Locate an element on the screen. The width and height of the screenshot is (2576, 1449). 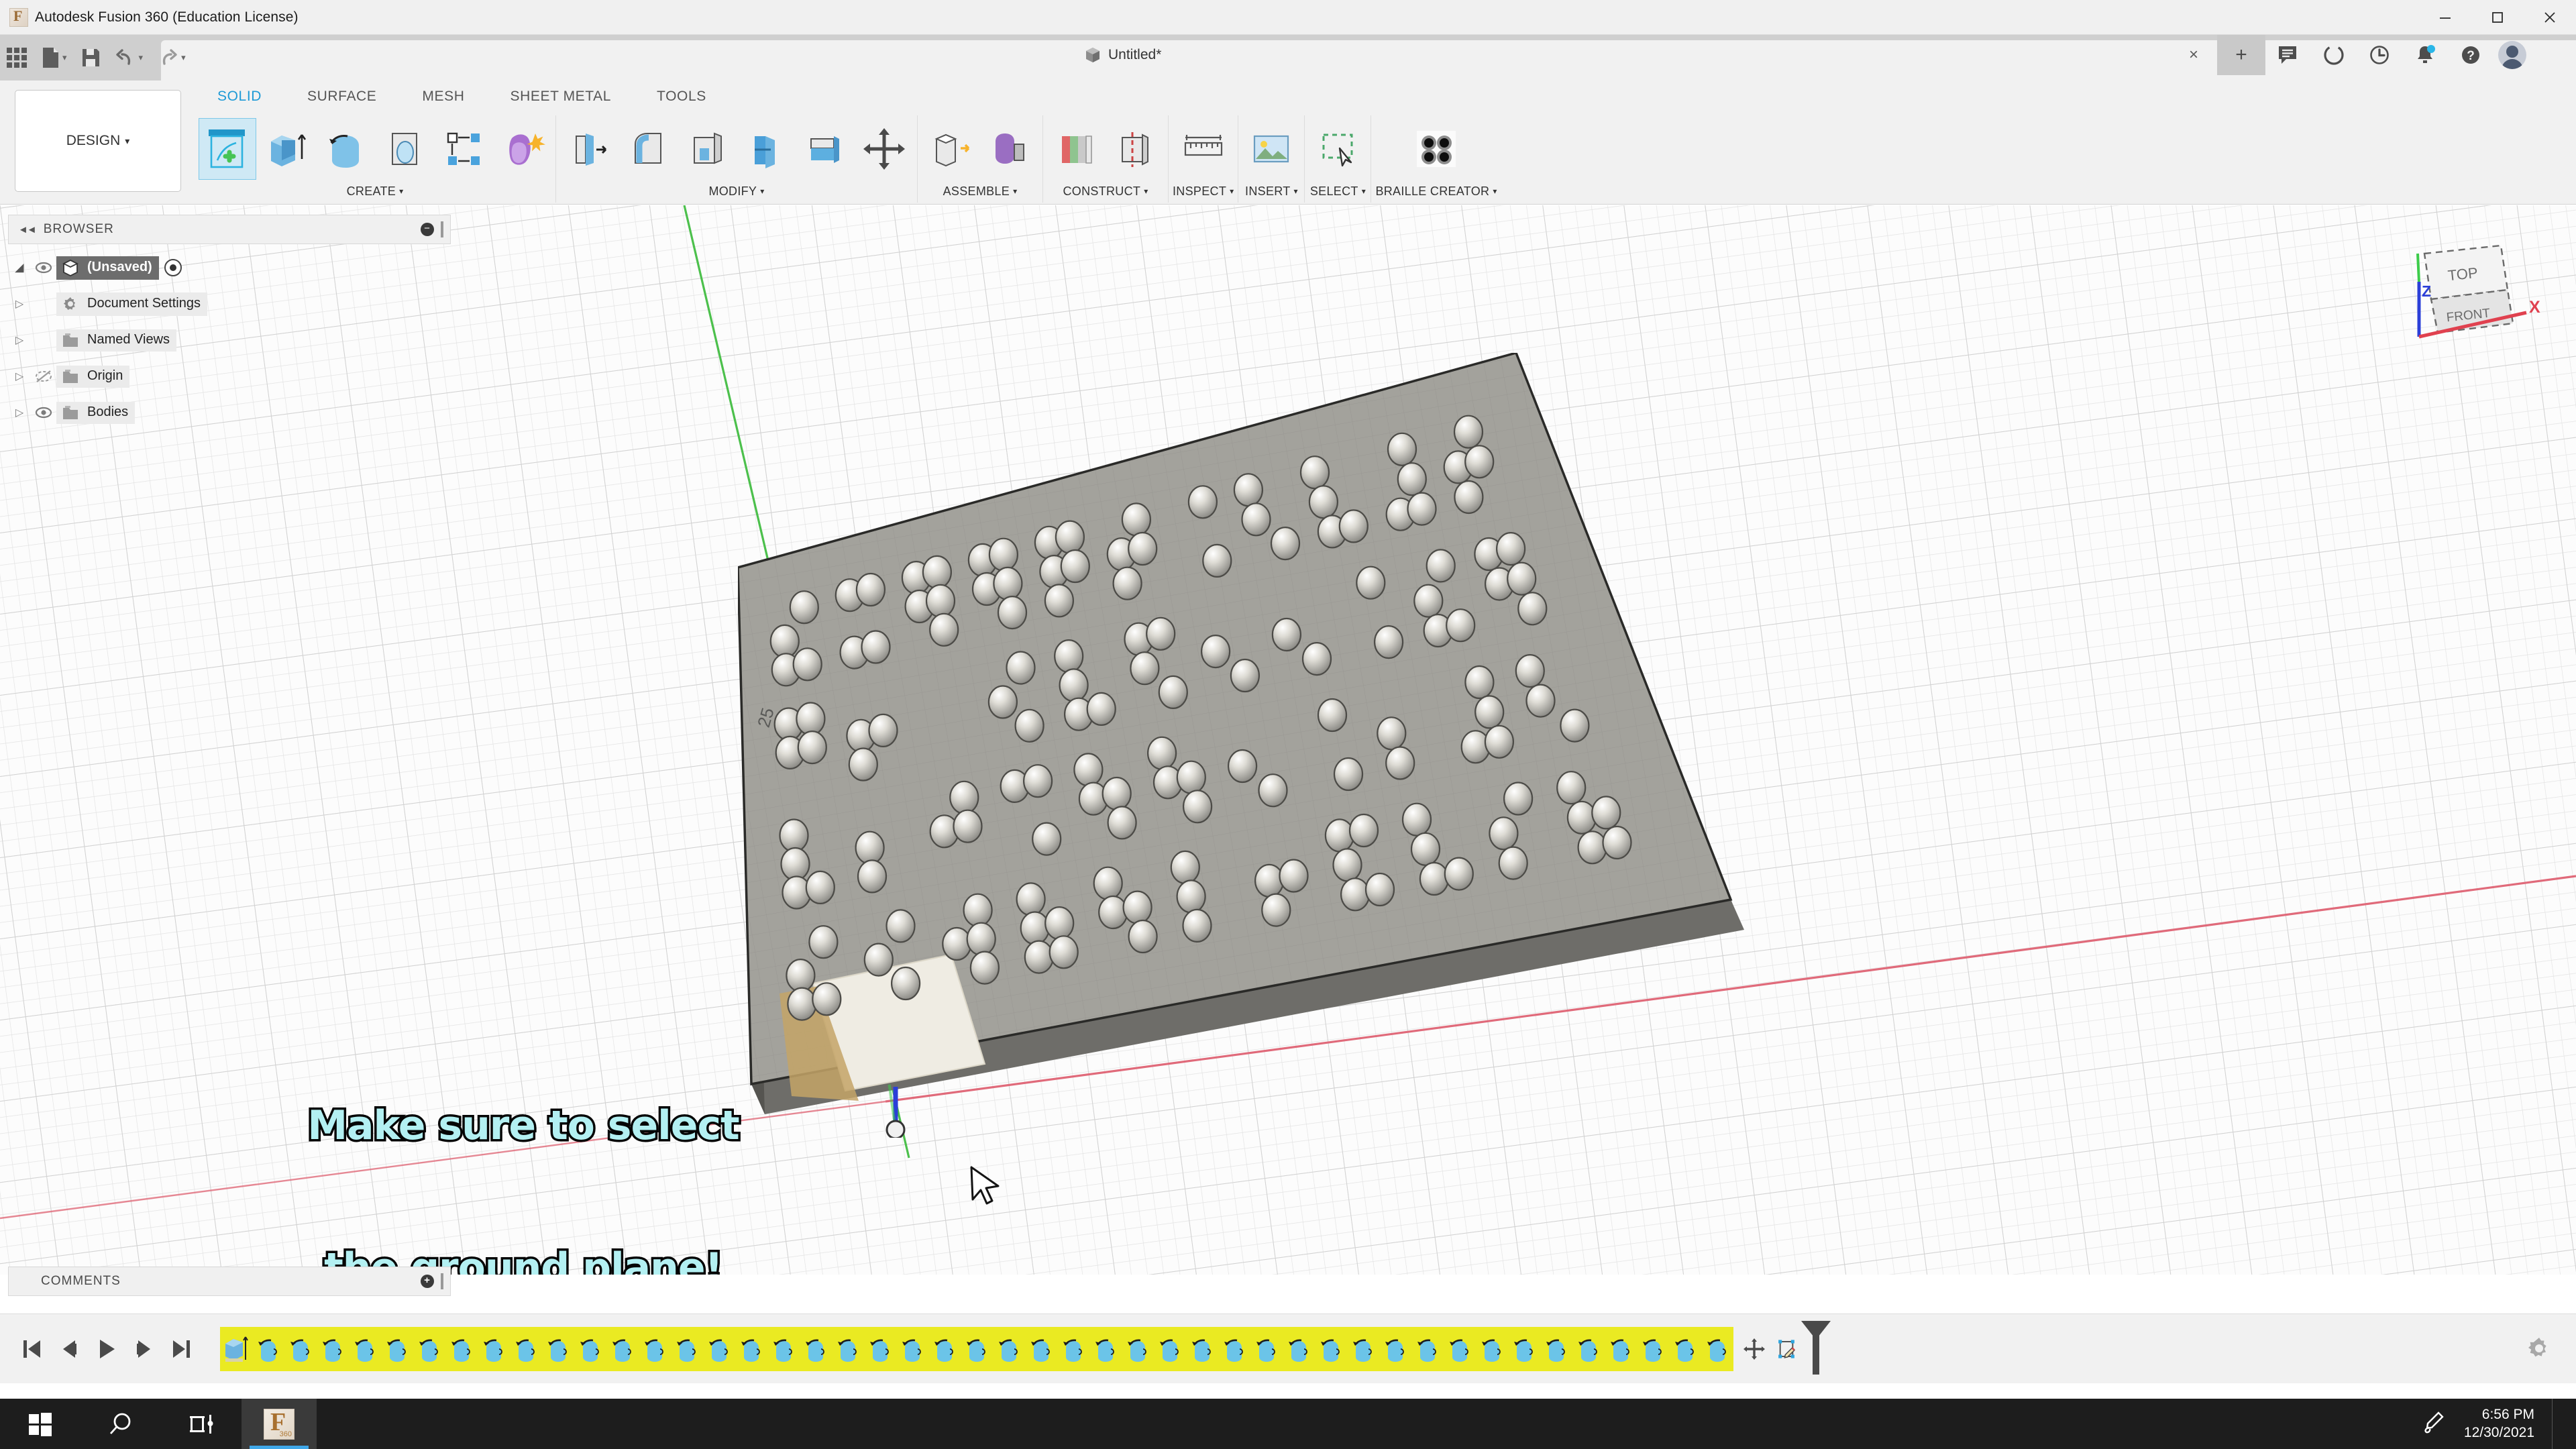
tab-solid: SOLID is located at coordinates (239, 97).